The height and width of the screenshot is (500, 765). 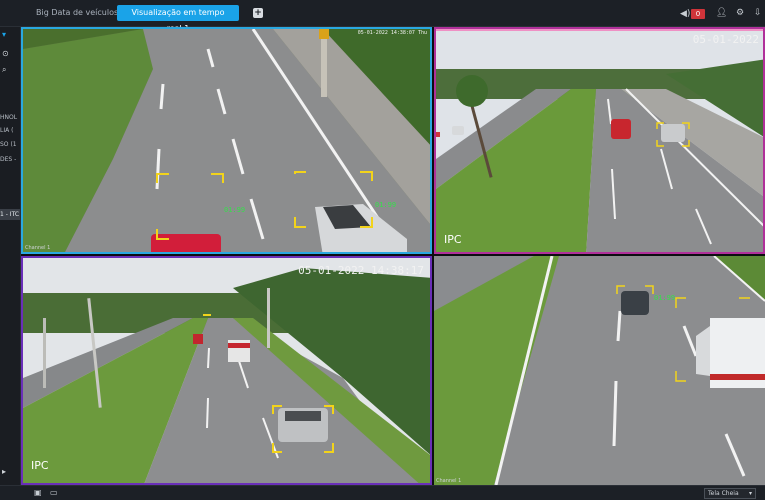 What do you see at coordinates (7, 472) in the screenshot?
I see `collapse-sidebar-icon: ▸` at bounding box center [7, 472].